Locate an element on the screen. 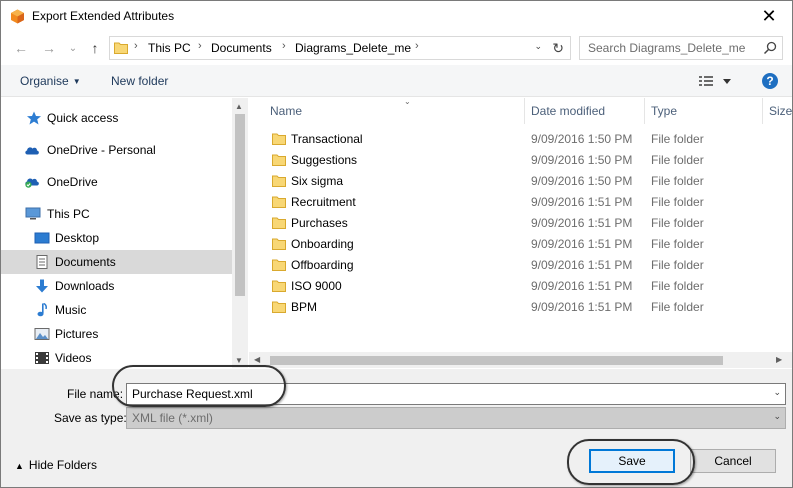 Image resolution: width=793 pixels, height=488 pixels. hide-folders-label: Hide Folders is located at coordinates (62, 465).